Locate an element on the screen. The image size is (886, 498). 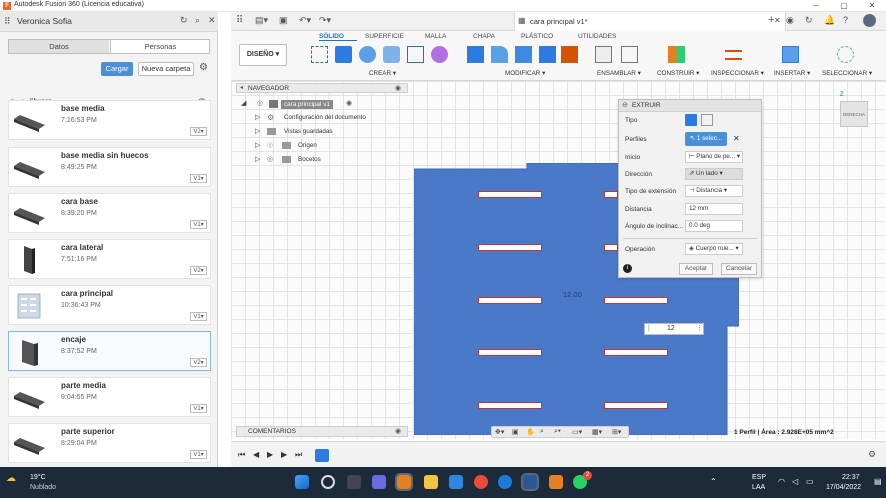
shell-icon is located at coordinates (547, 54).